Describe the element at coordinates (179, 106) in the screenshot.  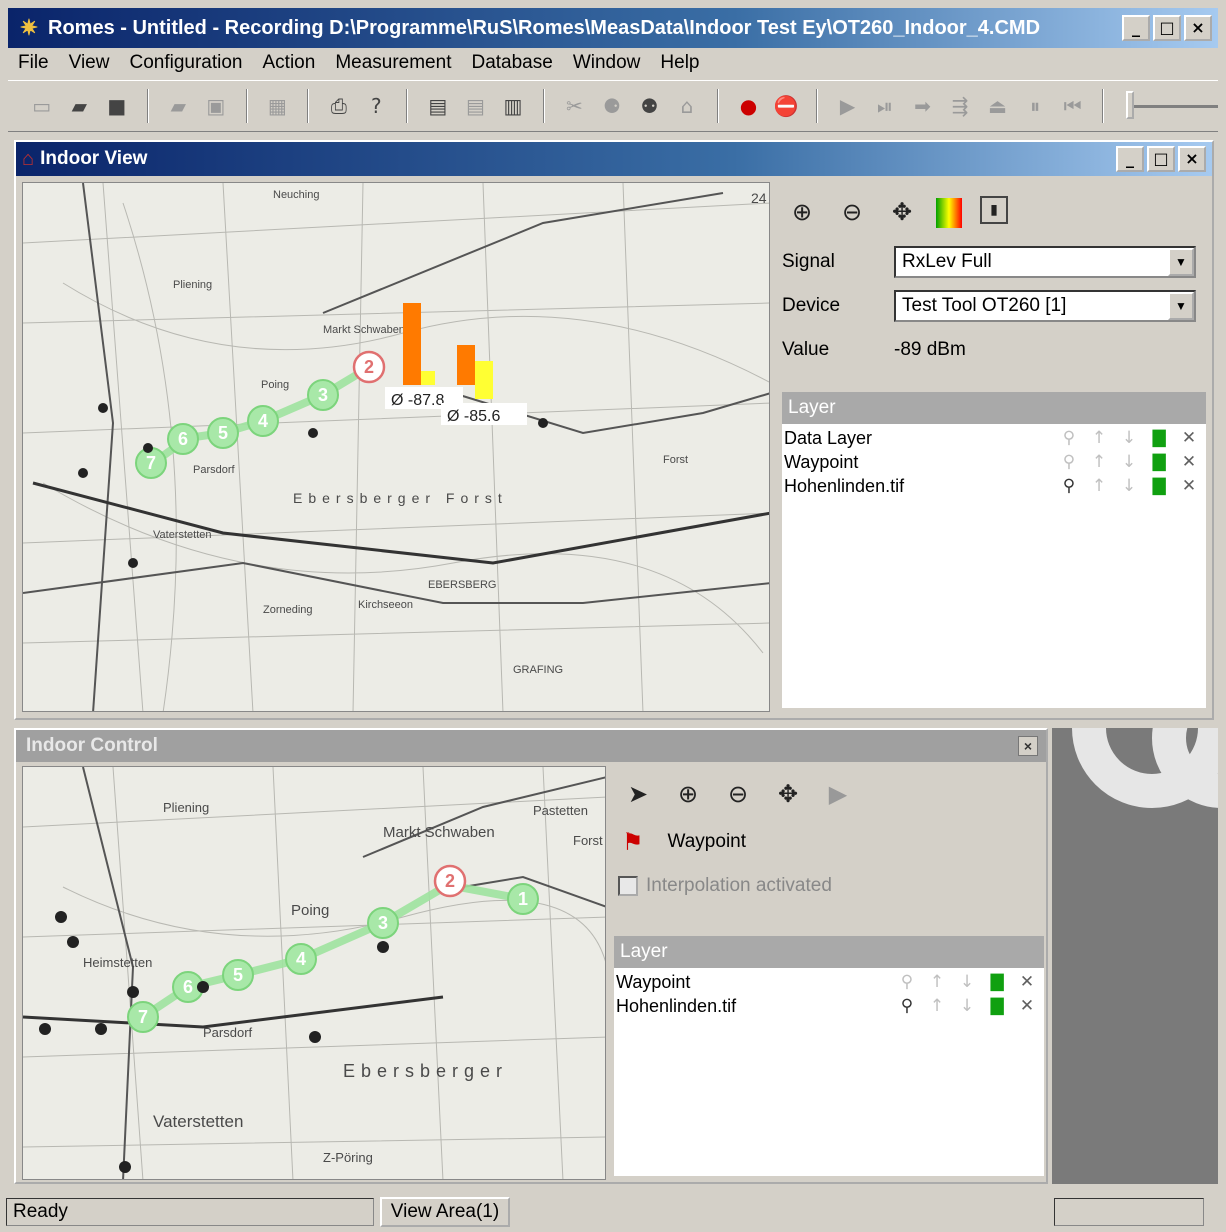
I see `open-measurement-icon: ▰` at that location.